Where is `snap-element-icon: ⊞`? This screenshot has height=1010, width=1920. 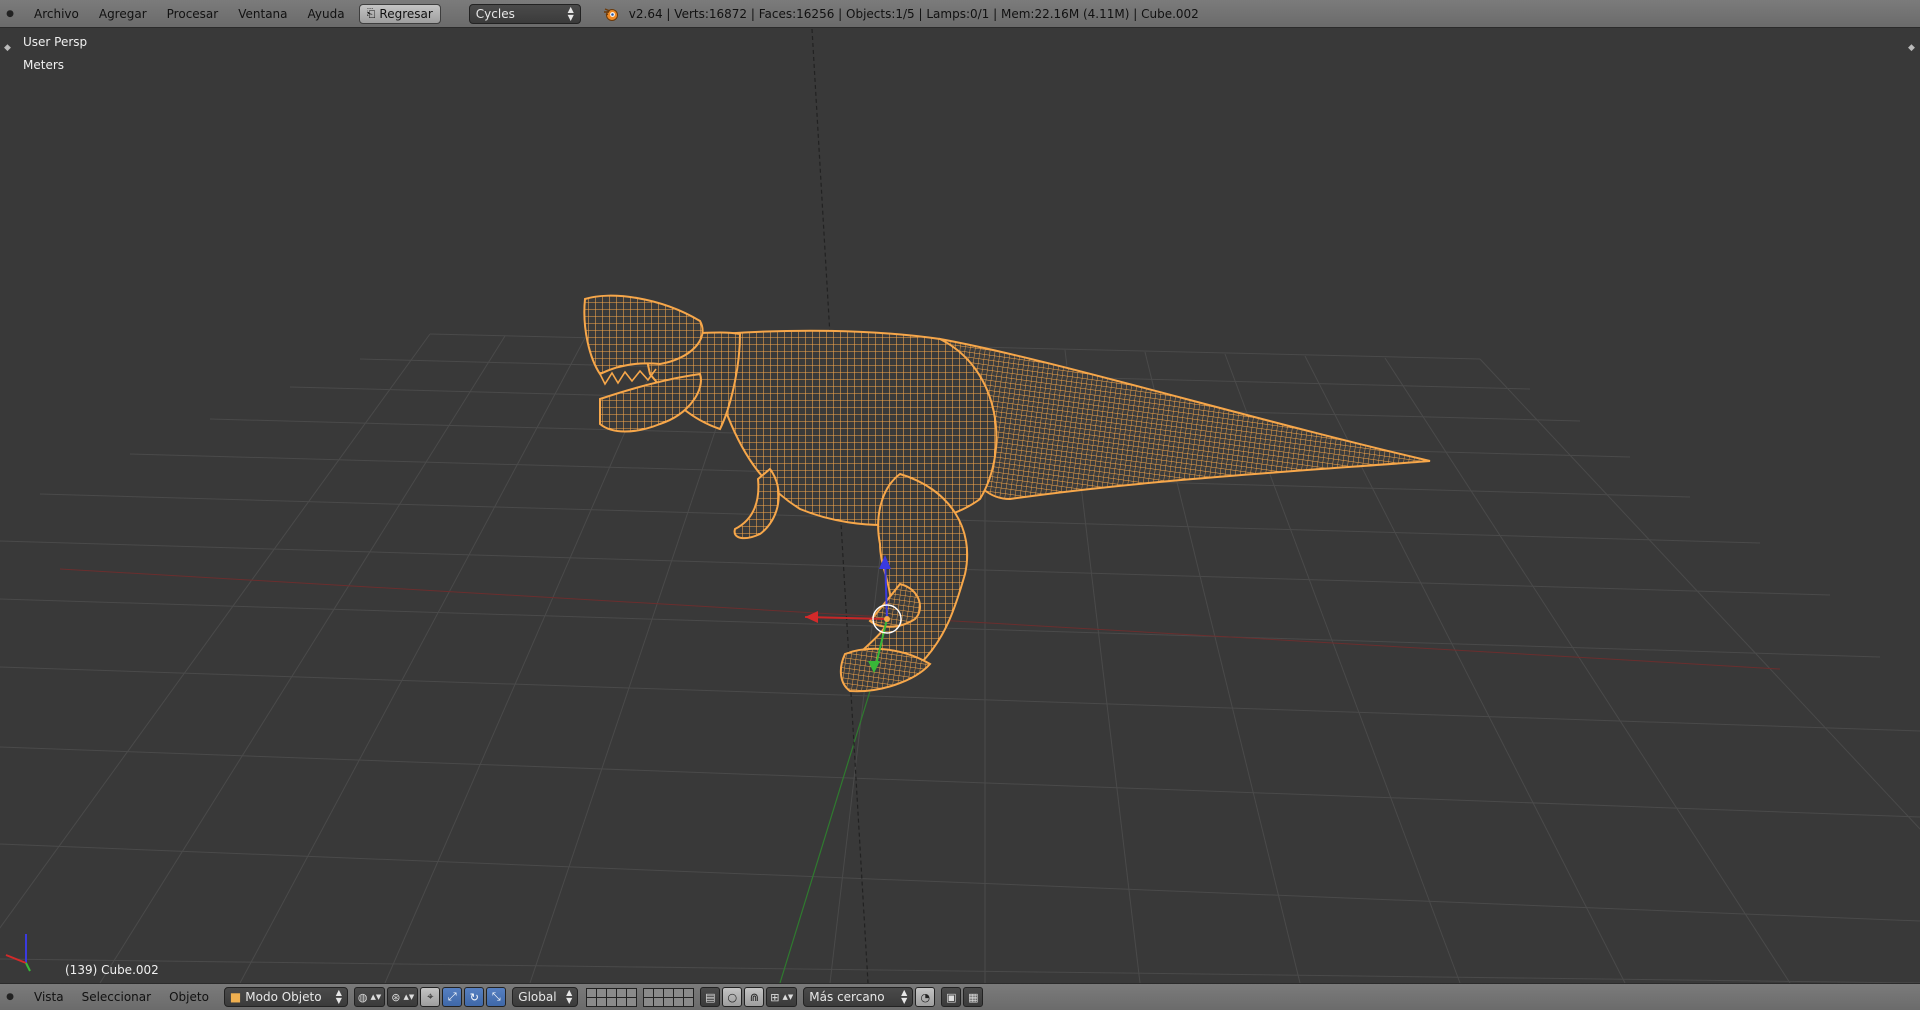
snap-element-icon: ⊞ is located at coordinates (775, 997).